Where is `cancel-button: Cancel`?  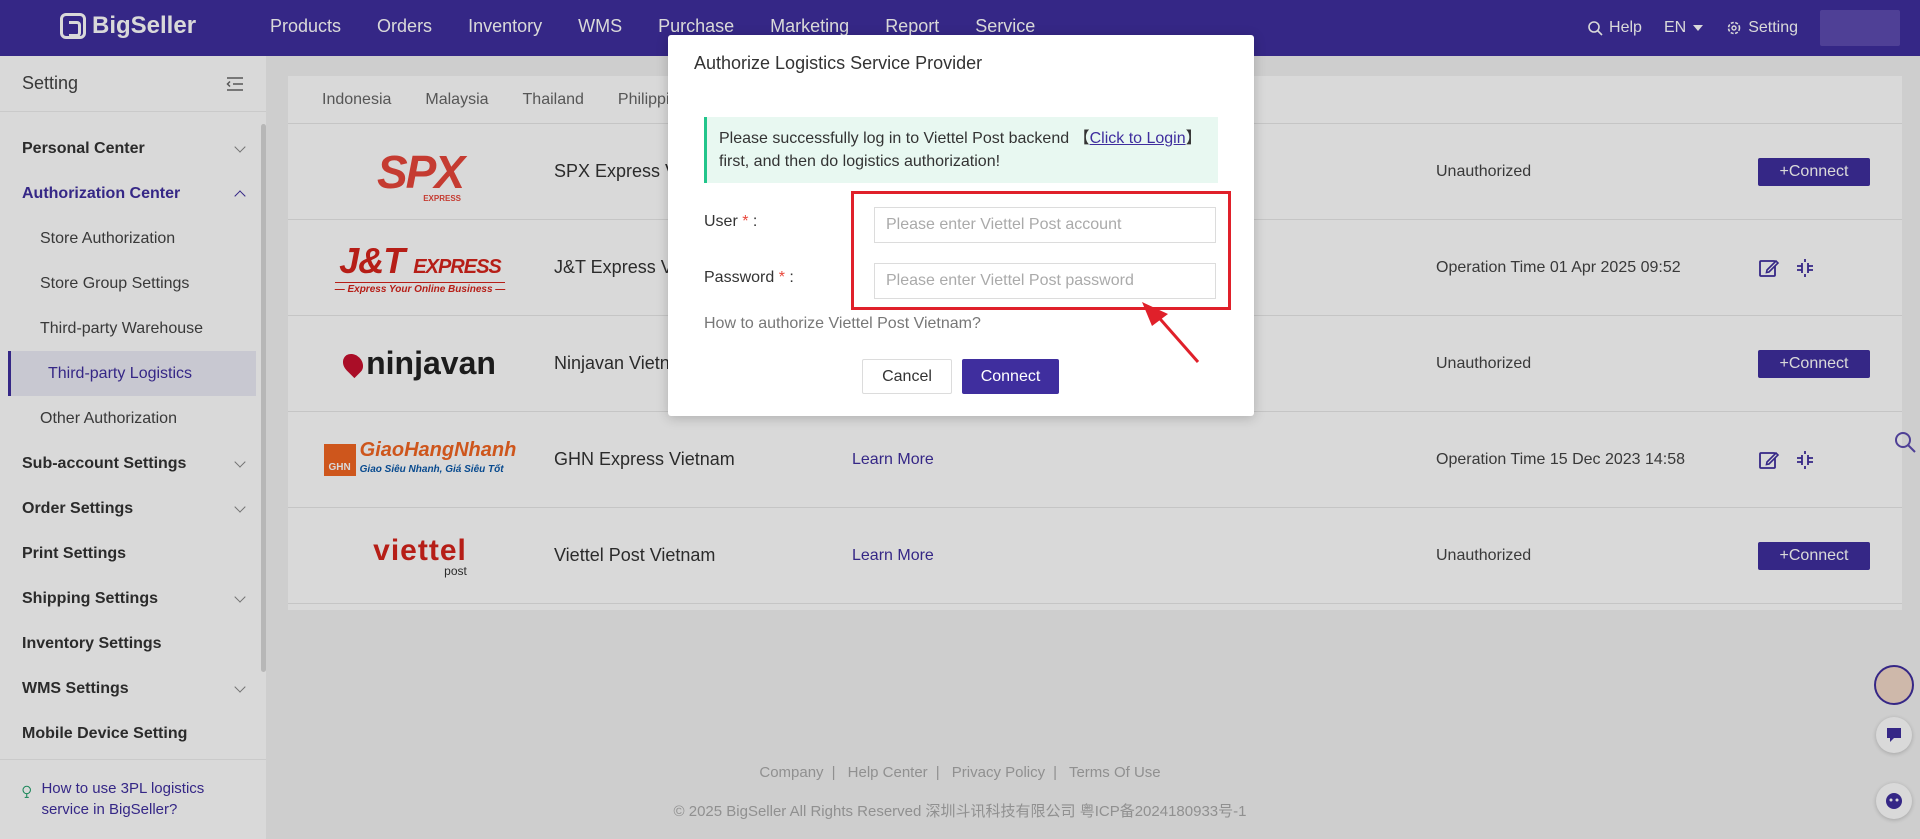
cancel-button: Cancel is located at coordinates (907, 376).